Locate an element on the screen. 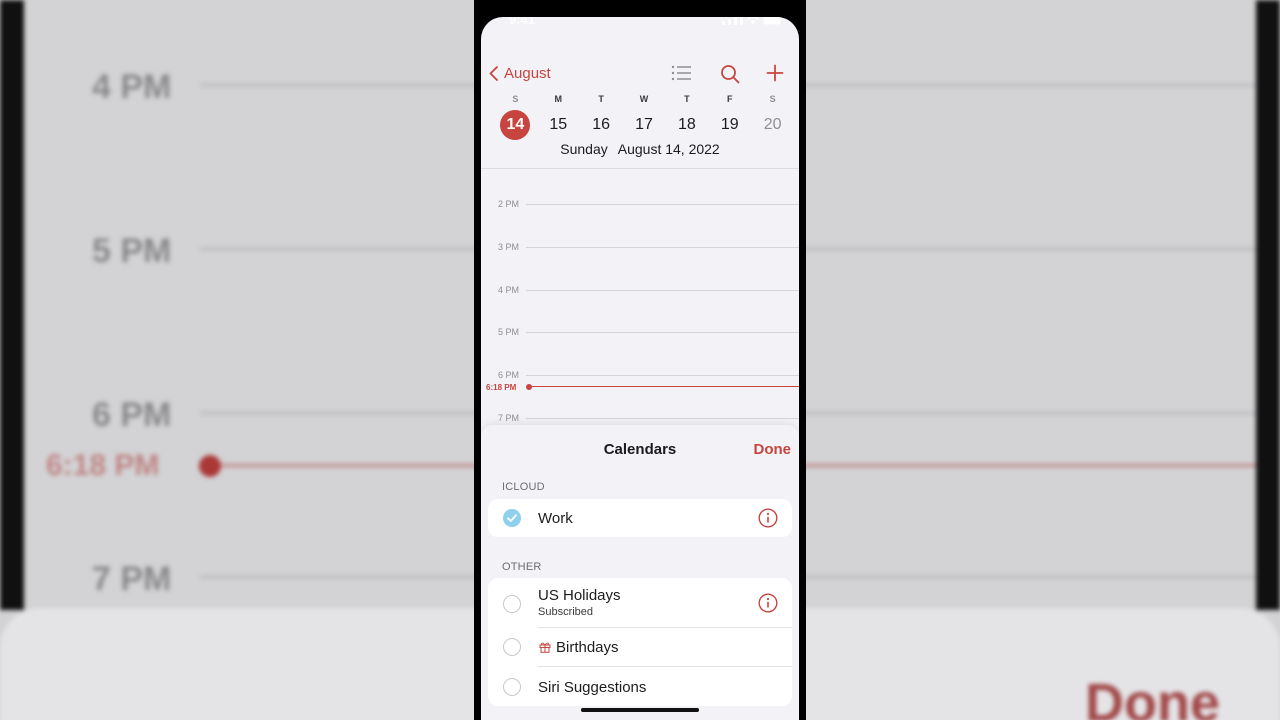 Image resolution: width=1280 pixels, height=720 pixels. hour-label: 2 PM is located at coordinates (509, 204).